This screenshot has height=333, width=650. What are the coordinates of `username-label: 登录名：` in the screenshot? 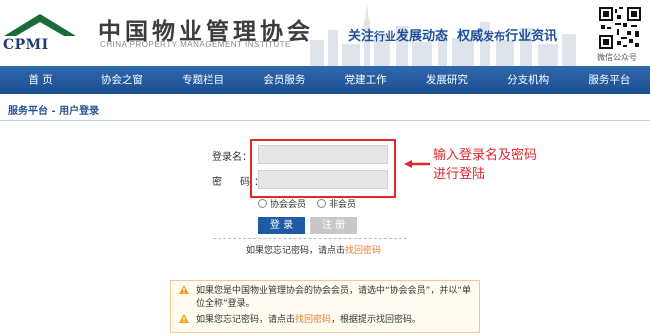 It's located at (232, 157).